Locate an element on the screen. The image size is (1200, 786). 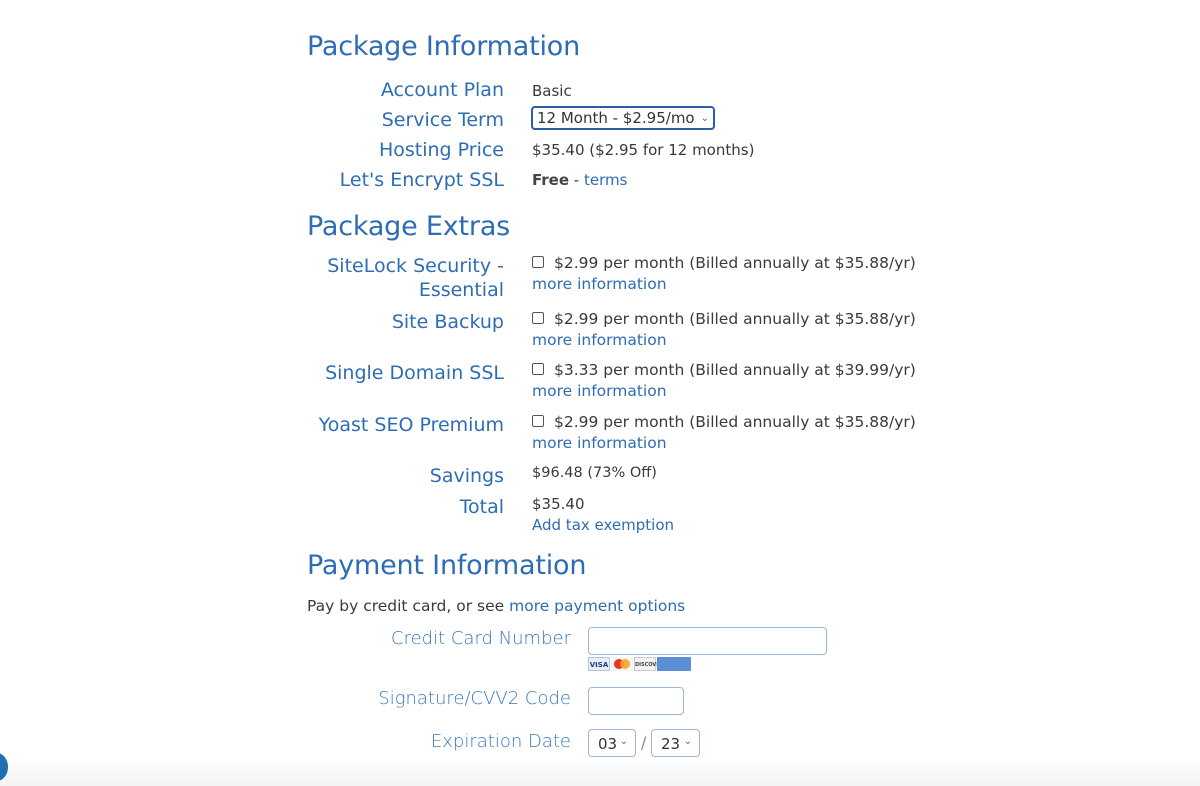
payment-information-title: Payment Information is located at coordinates (447, 565).